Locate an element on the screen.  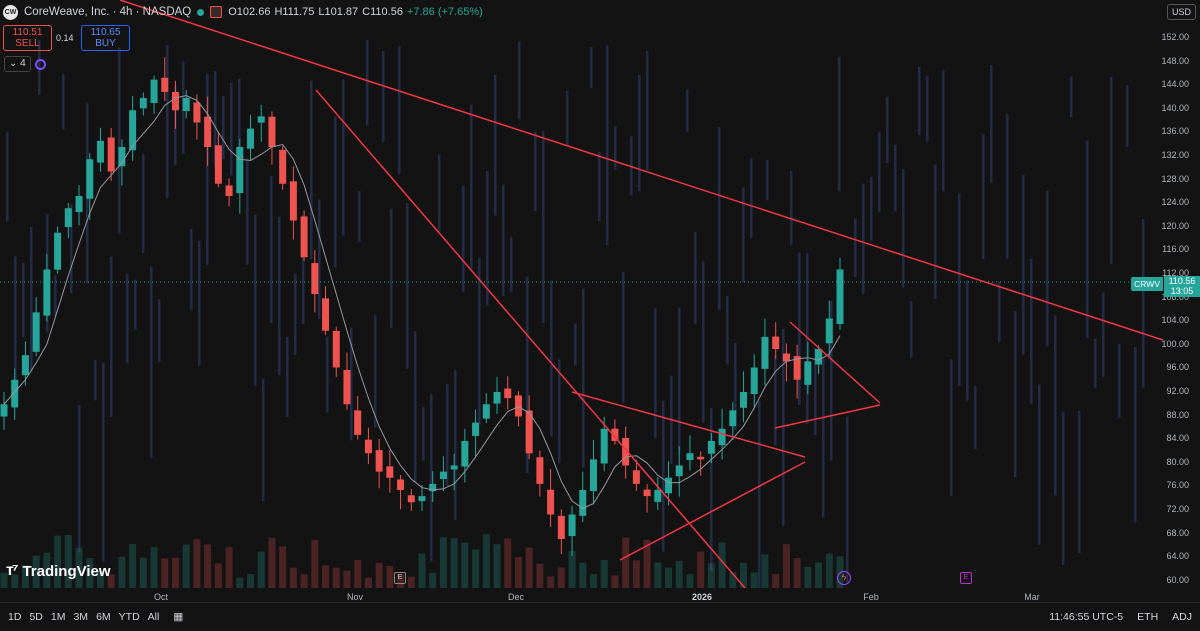
symbol-title: CoreWeave, Inc. · 4h · NASDAQ is located at coordinates (107, 12).